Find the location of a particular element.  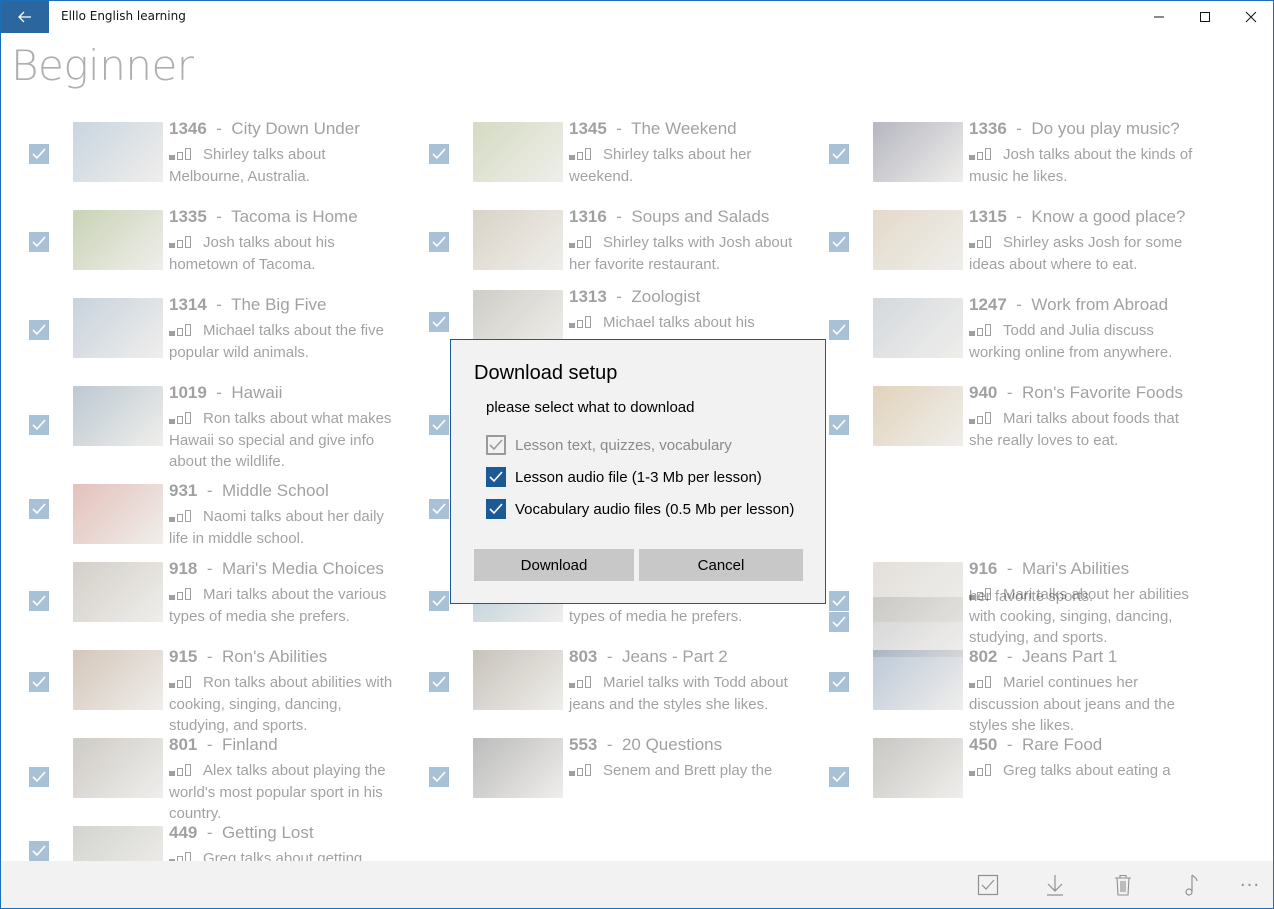

cancel-button: Cancel is located at coordinates (721, 565).